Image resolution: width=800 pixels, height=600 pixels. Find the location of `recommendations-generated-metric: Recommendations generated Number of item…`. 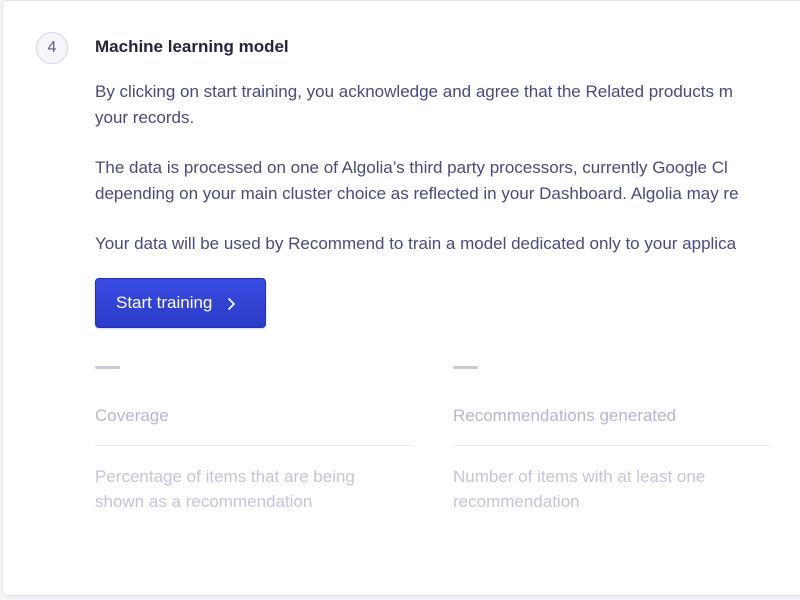

recommendations-generated-metric: Recommendations generated Number of item… is located at coordinates (612, 440).